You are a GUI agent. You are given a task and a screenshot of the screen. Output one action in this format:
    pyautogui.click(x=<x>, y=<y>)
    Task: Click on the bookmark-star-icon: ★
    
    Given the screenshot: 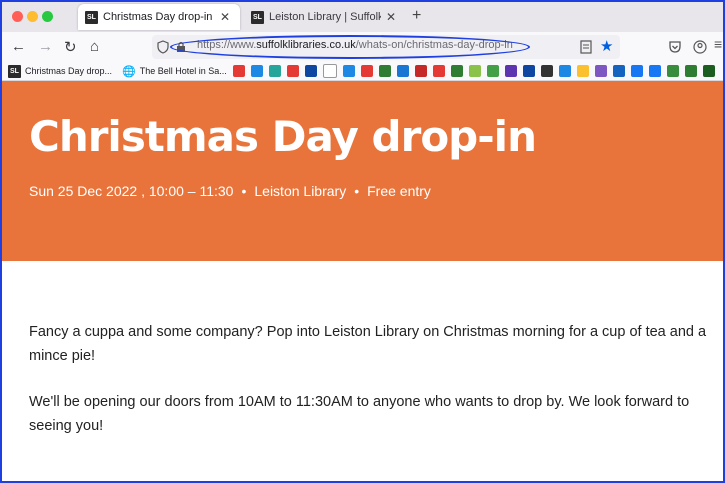 What is the action you would take?
    pyautogui.click(x=606, y=46)
    